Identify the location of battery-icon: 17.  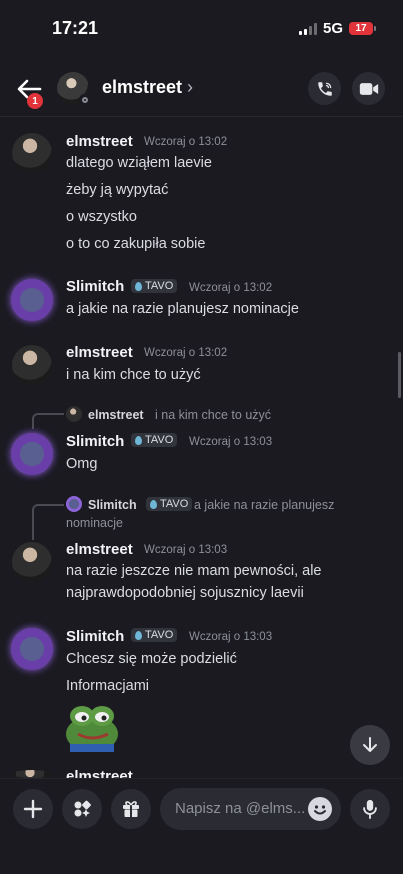
(362, 28).